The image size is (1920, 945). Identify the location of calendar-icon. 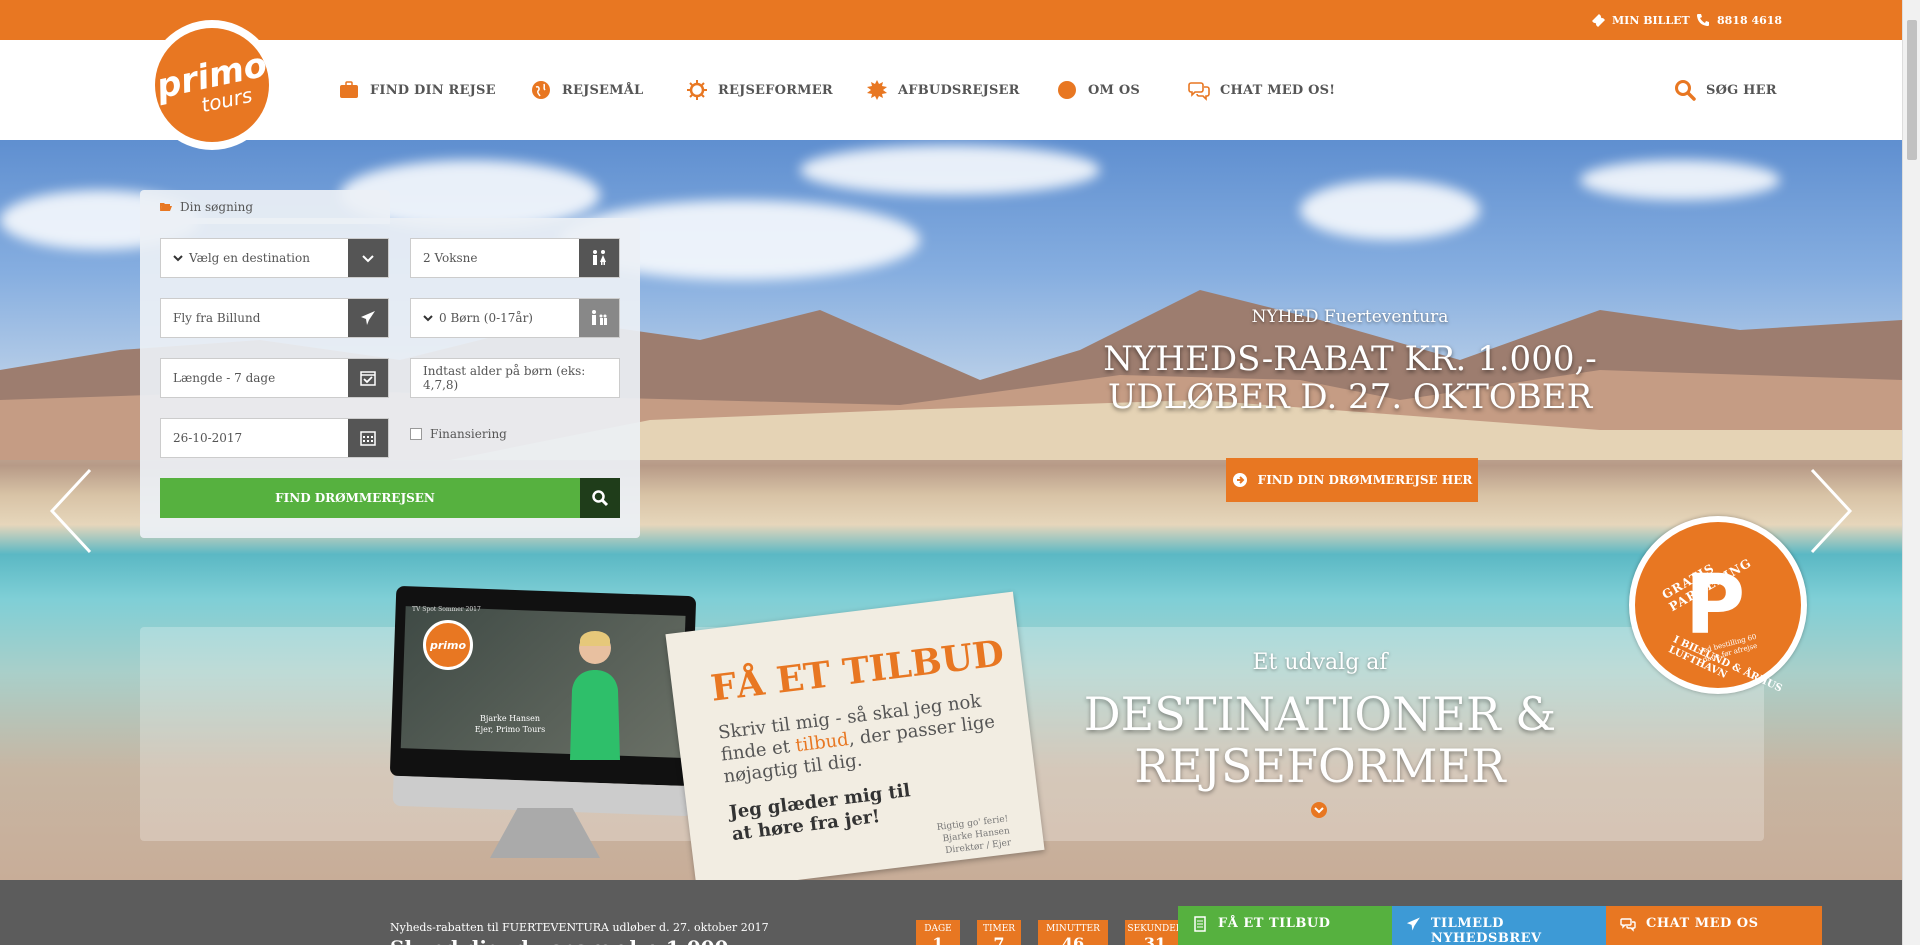
(368, 438).